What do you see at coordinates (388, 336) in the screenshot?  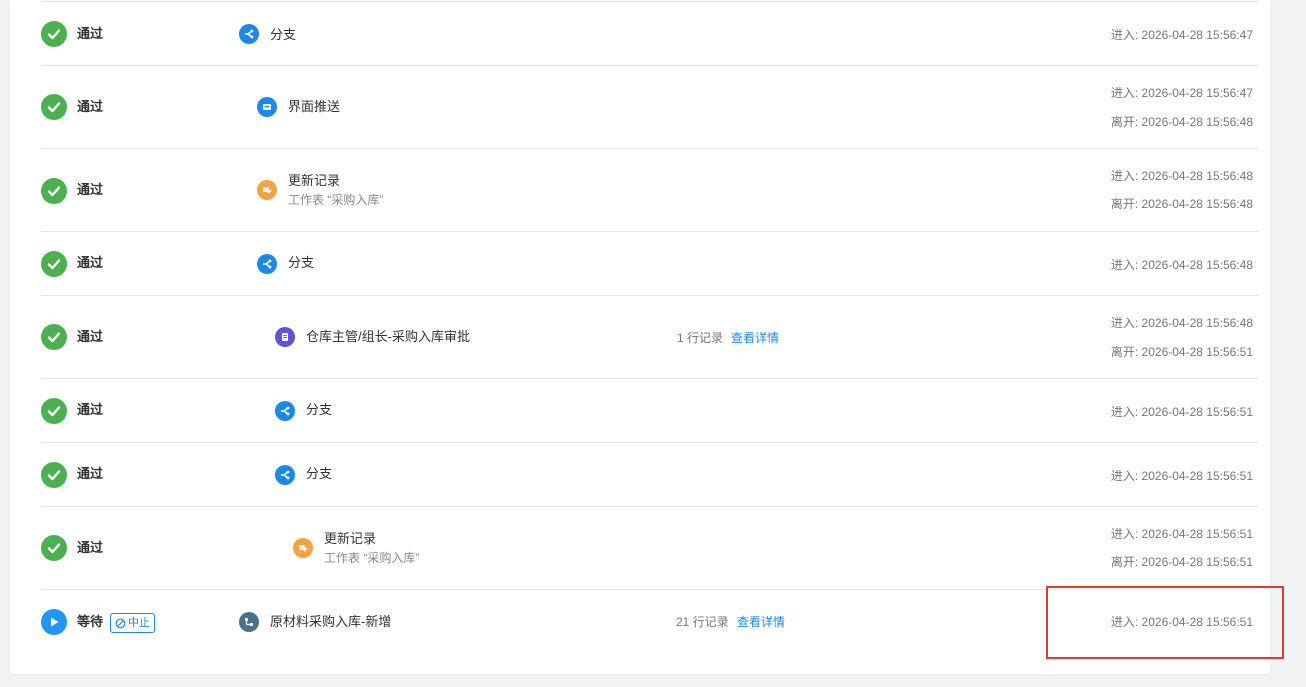 I see `node-title: 仓库主管/组长-采购入库审批` at bounding box center [388, 336].